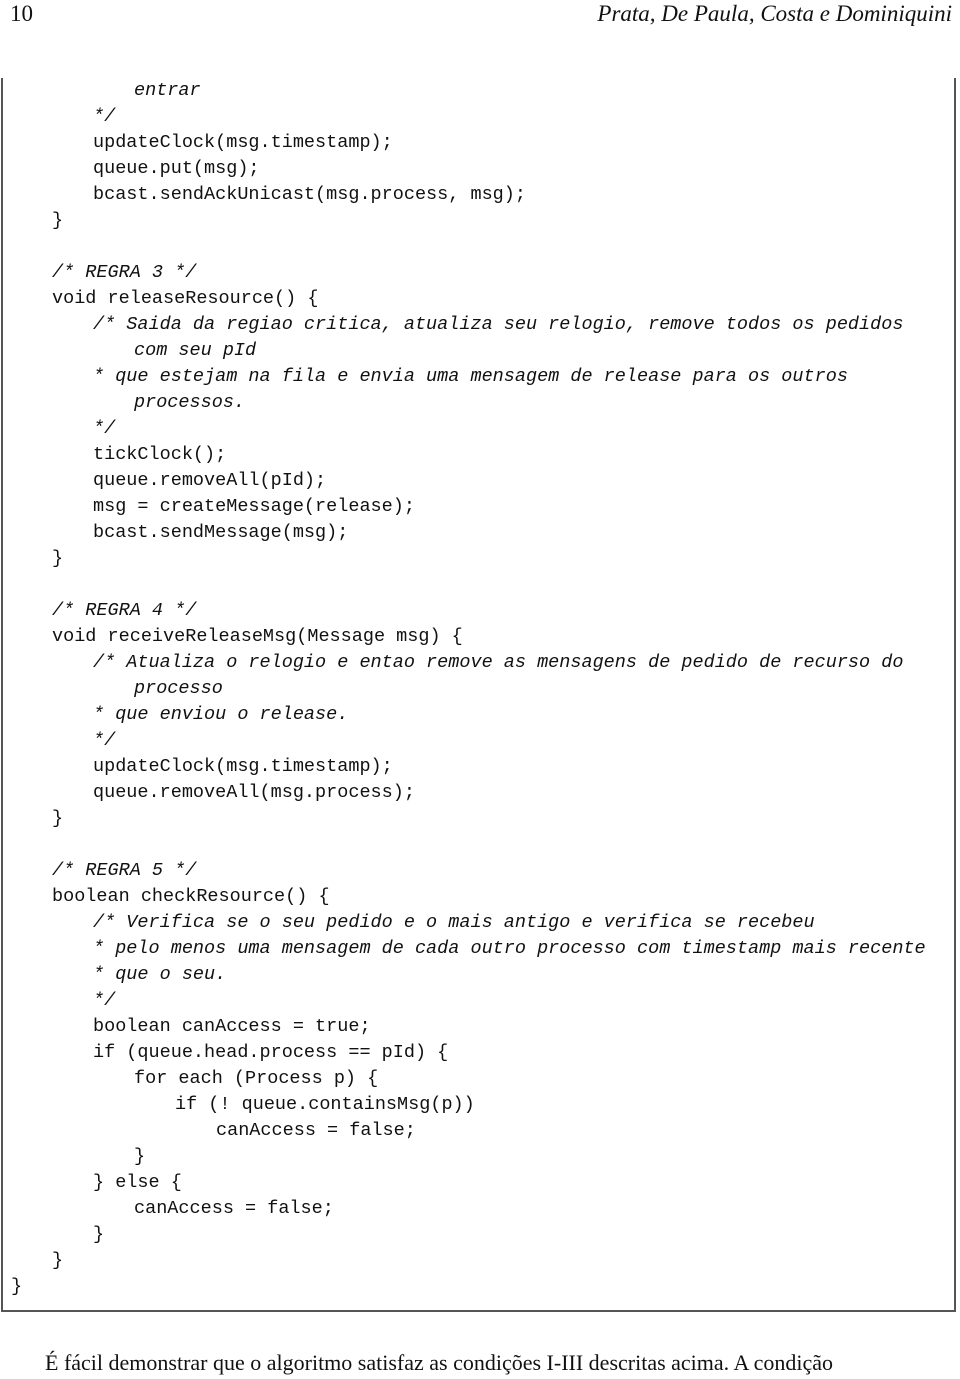 The width and height of the screenshot is (960, 1379). Describe the element at coordinates (124, 272) in the screenshot. I see `code-line: /* REGRA 3 */` at that location.